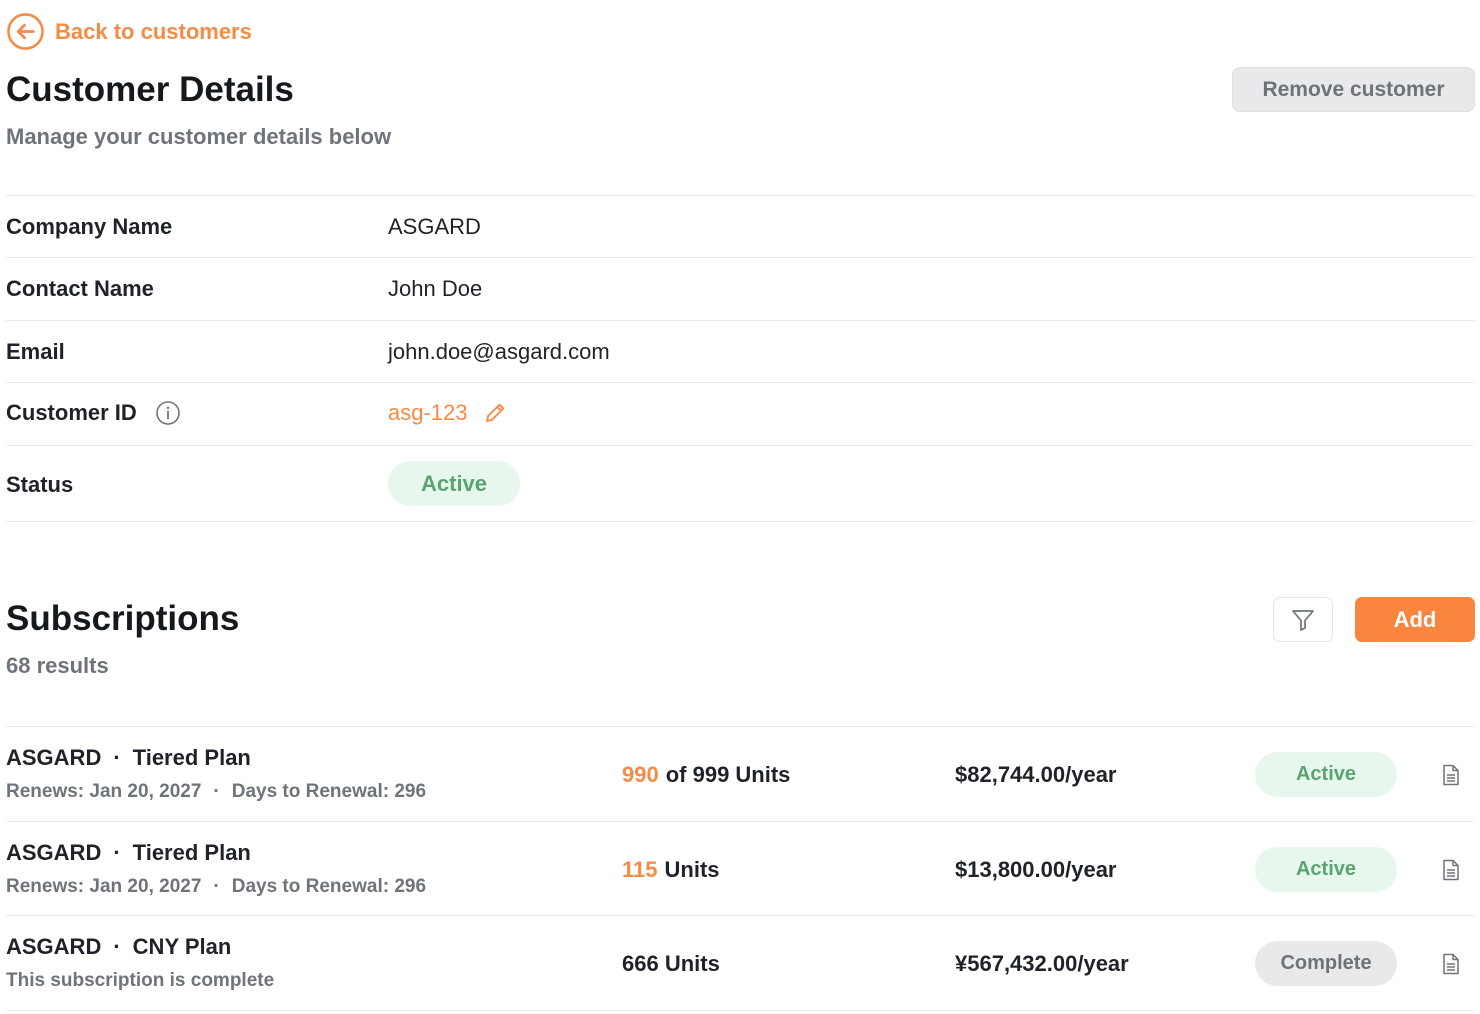 This screenshot has height=1014, width=1480. Describe the element at coordinates (1042, 963) in the screenshot. I see `subscription-price: ¥567,432.00/year` at that location.